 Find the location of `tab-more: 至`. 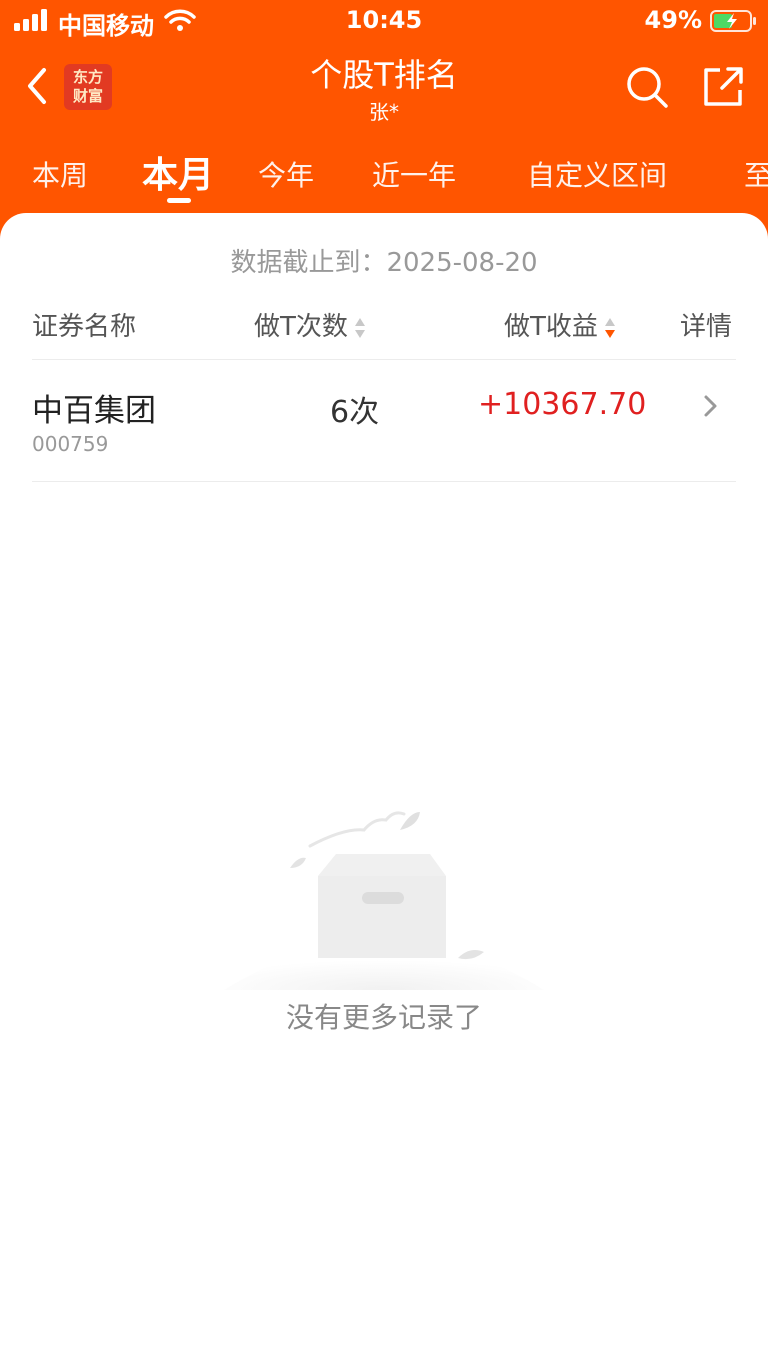

tab-more: 至 is located at coordinates (756, 174).